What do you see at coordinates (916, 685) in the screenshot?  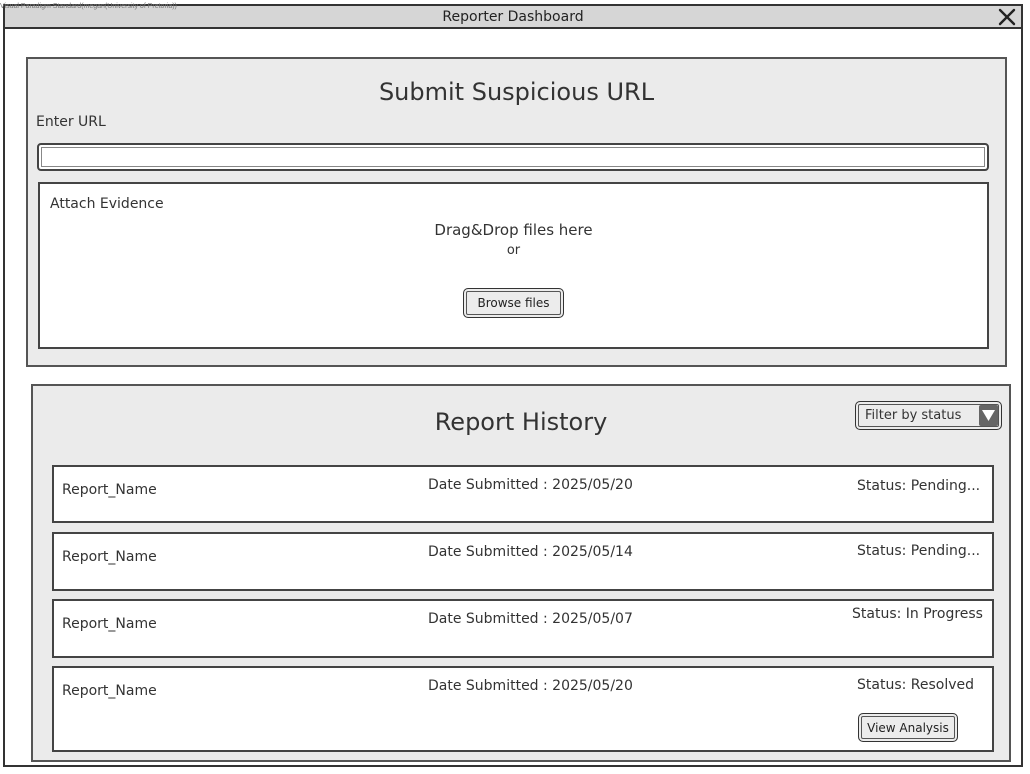 I see `report-status: Status: Resolved` at bounding box center [916, 685].